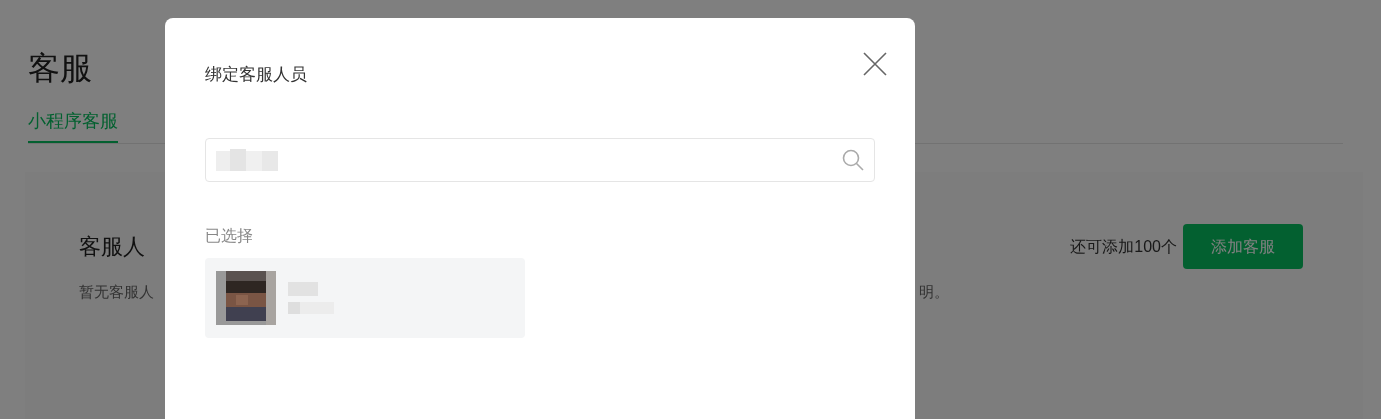 Image resolution: width=1381 pixels, height=419 pixels. I want to click on empty-note: 明。, so click(934, 292).